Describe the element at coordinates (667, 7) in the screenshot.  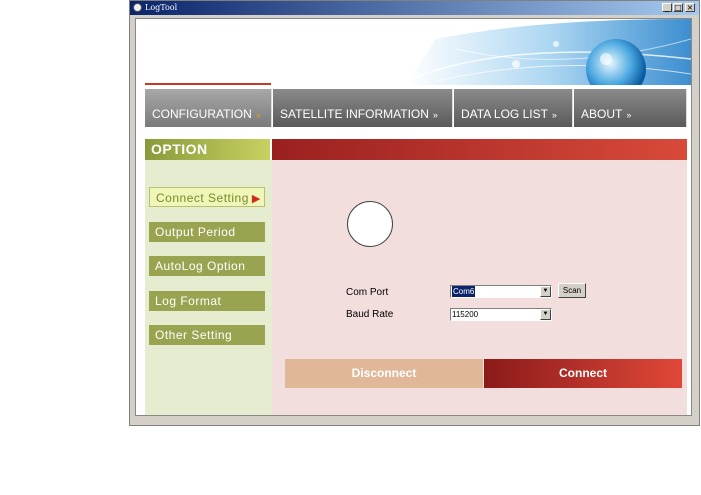
I see `minimize-button: _` at that location.